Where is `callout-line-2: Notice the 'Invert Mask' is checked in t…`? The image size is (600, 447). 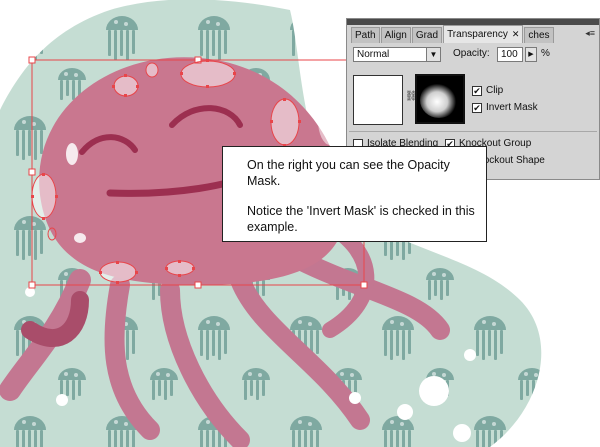
callout-line-2: Notice the 'Invert Mask' is checked in t… is located at coordinates (361, 219).